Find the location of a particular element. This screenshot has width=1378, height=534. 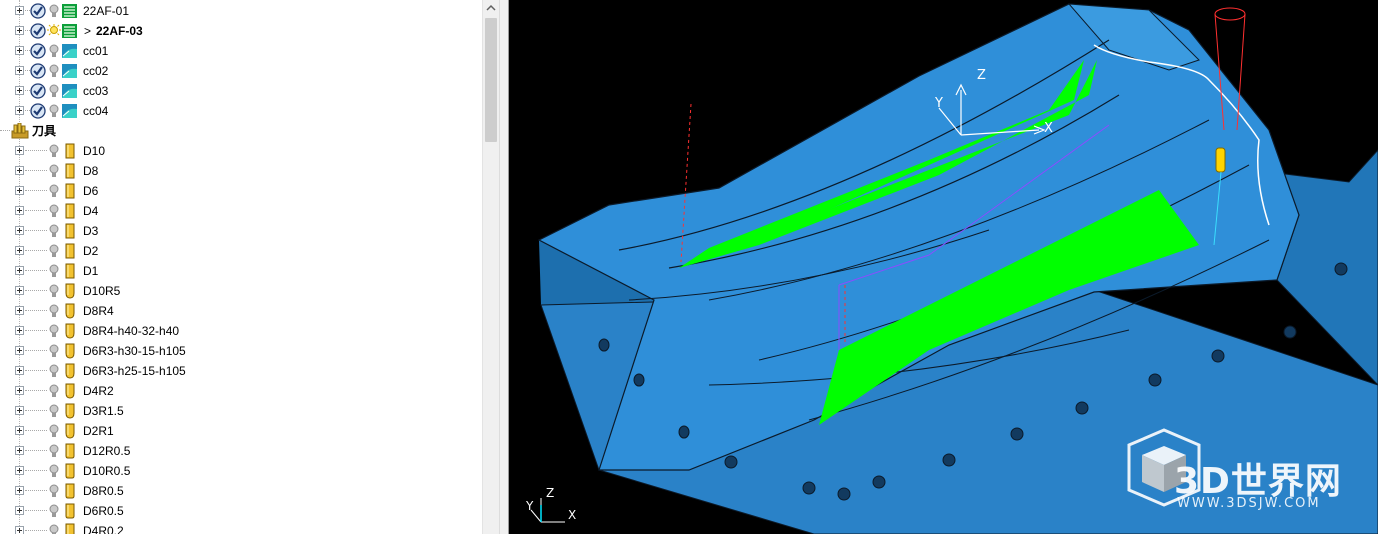

tree-item-tool: D6R3-h30-15-h105 is located at coordinates (241, 351).